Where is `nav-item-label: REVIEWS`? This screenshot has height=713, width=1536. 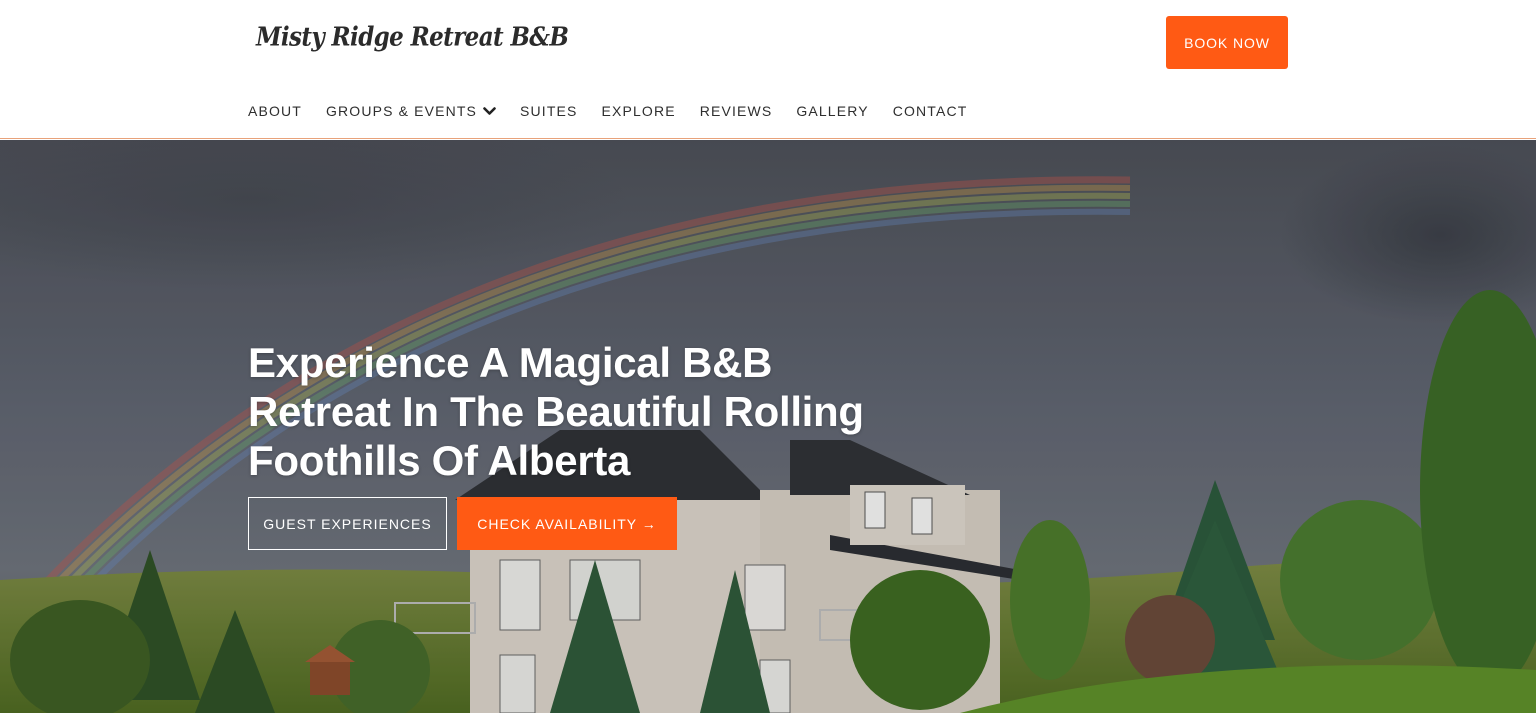
nav-item-label: REVIEWS is located at coordinates (736, 111).